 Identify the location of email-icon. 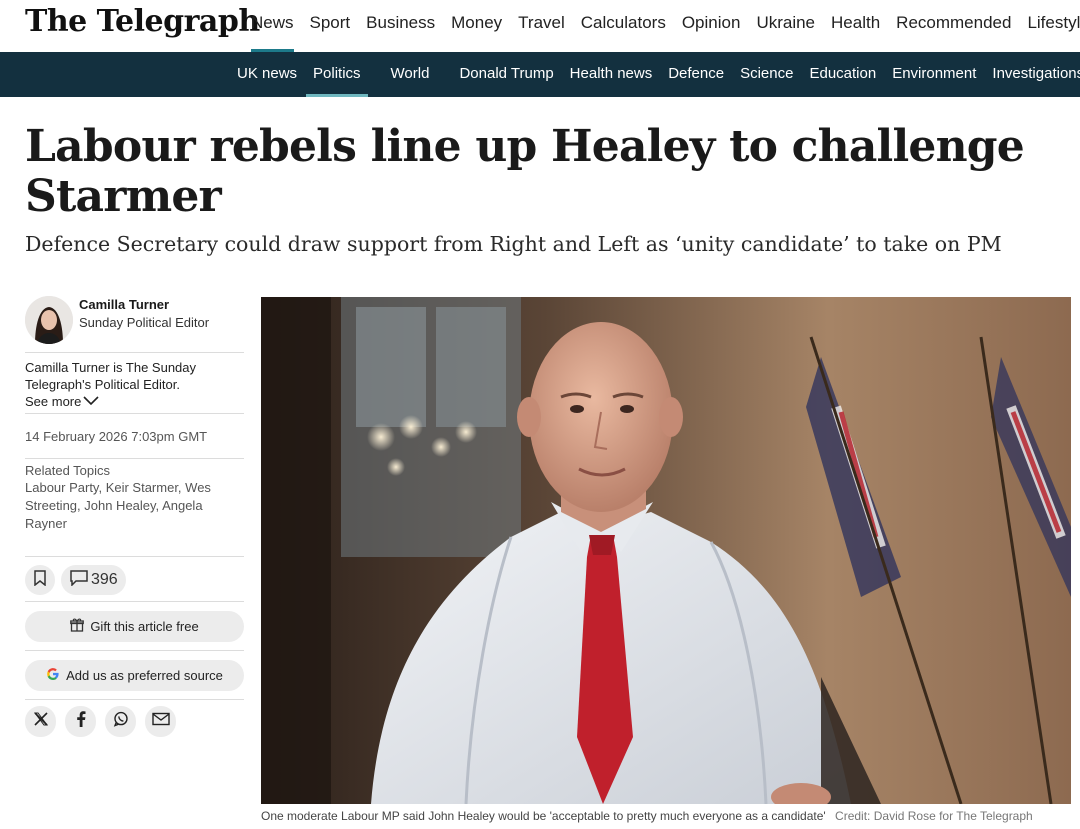
(160, 721).